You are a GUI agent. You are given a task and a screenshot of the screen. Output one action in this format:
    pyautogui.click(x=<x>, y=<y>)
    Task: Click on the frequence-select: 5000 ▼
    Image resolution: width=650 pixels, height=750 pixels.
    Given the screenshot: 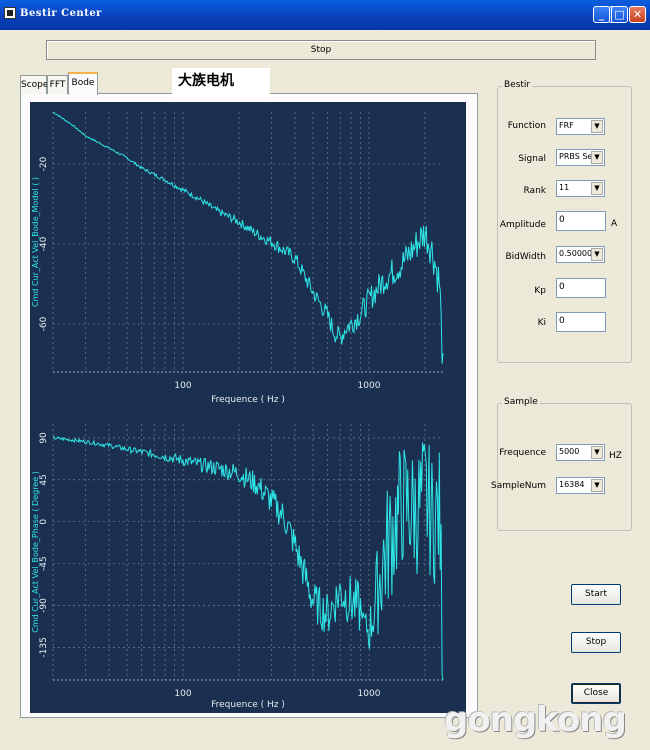 What is the action you would take?
    pyautogui.click(x=580, y=452)
    